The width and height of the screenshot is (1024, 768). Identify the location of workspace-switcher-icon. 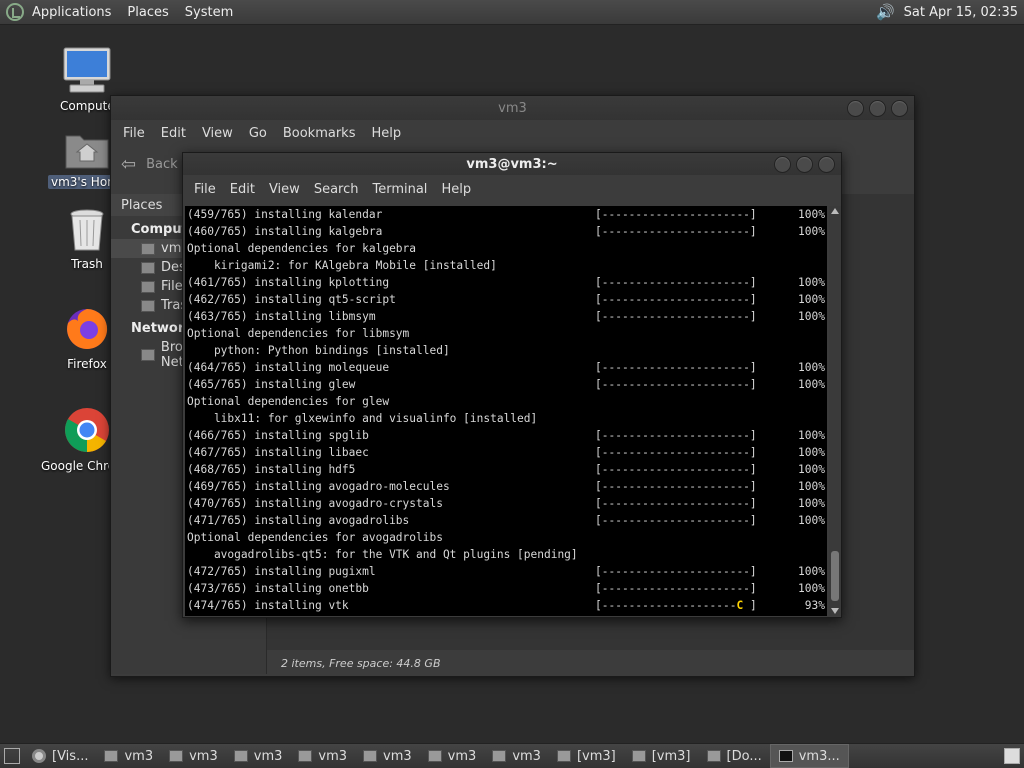
(1012, 756).